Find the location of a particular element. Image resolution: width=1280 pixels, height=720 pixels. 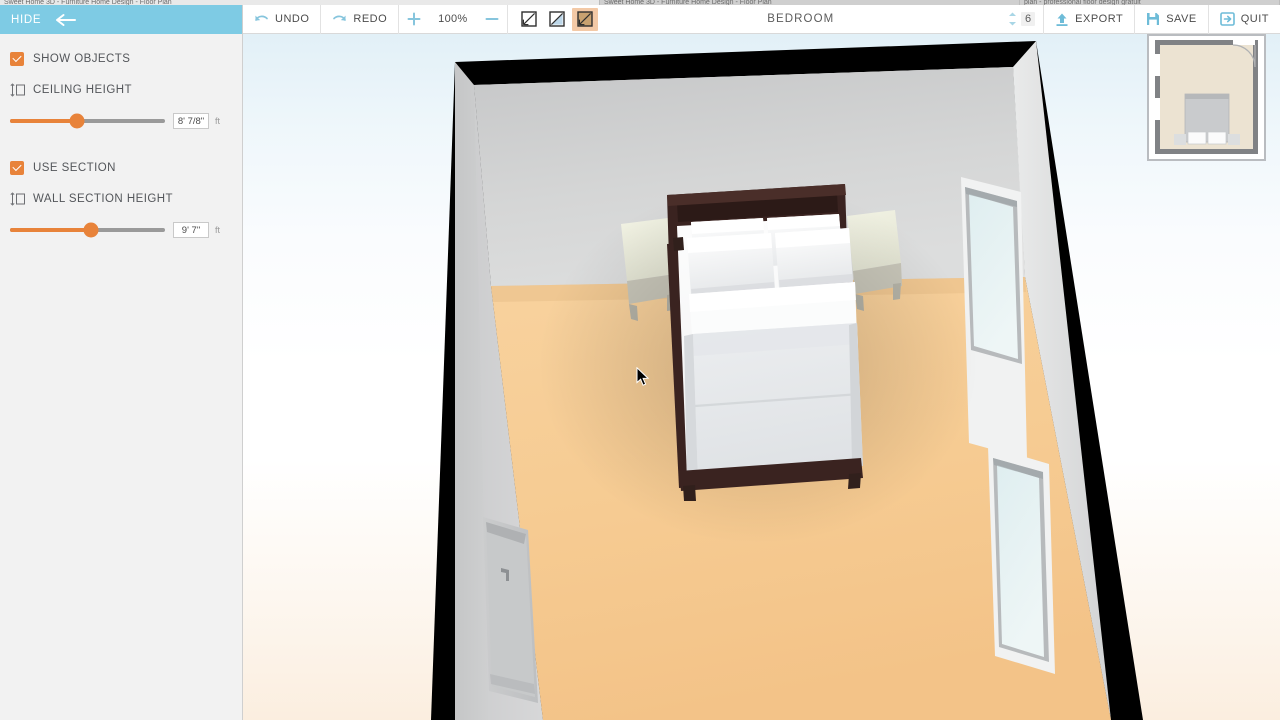

minus-icon is located at coordinates (492, 19).